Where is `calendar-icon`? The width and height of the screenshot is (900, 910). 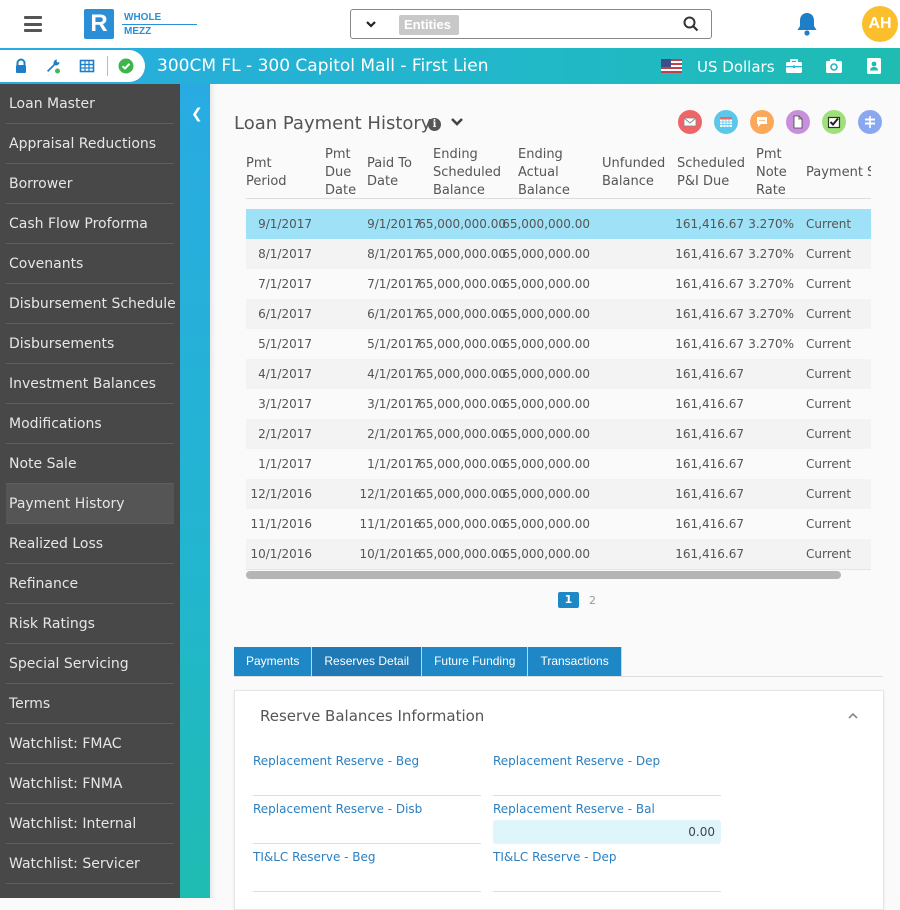
calendar-icon is located at coordinates (726, 122).